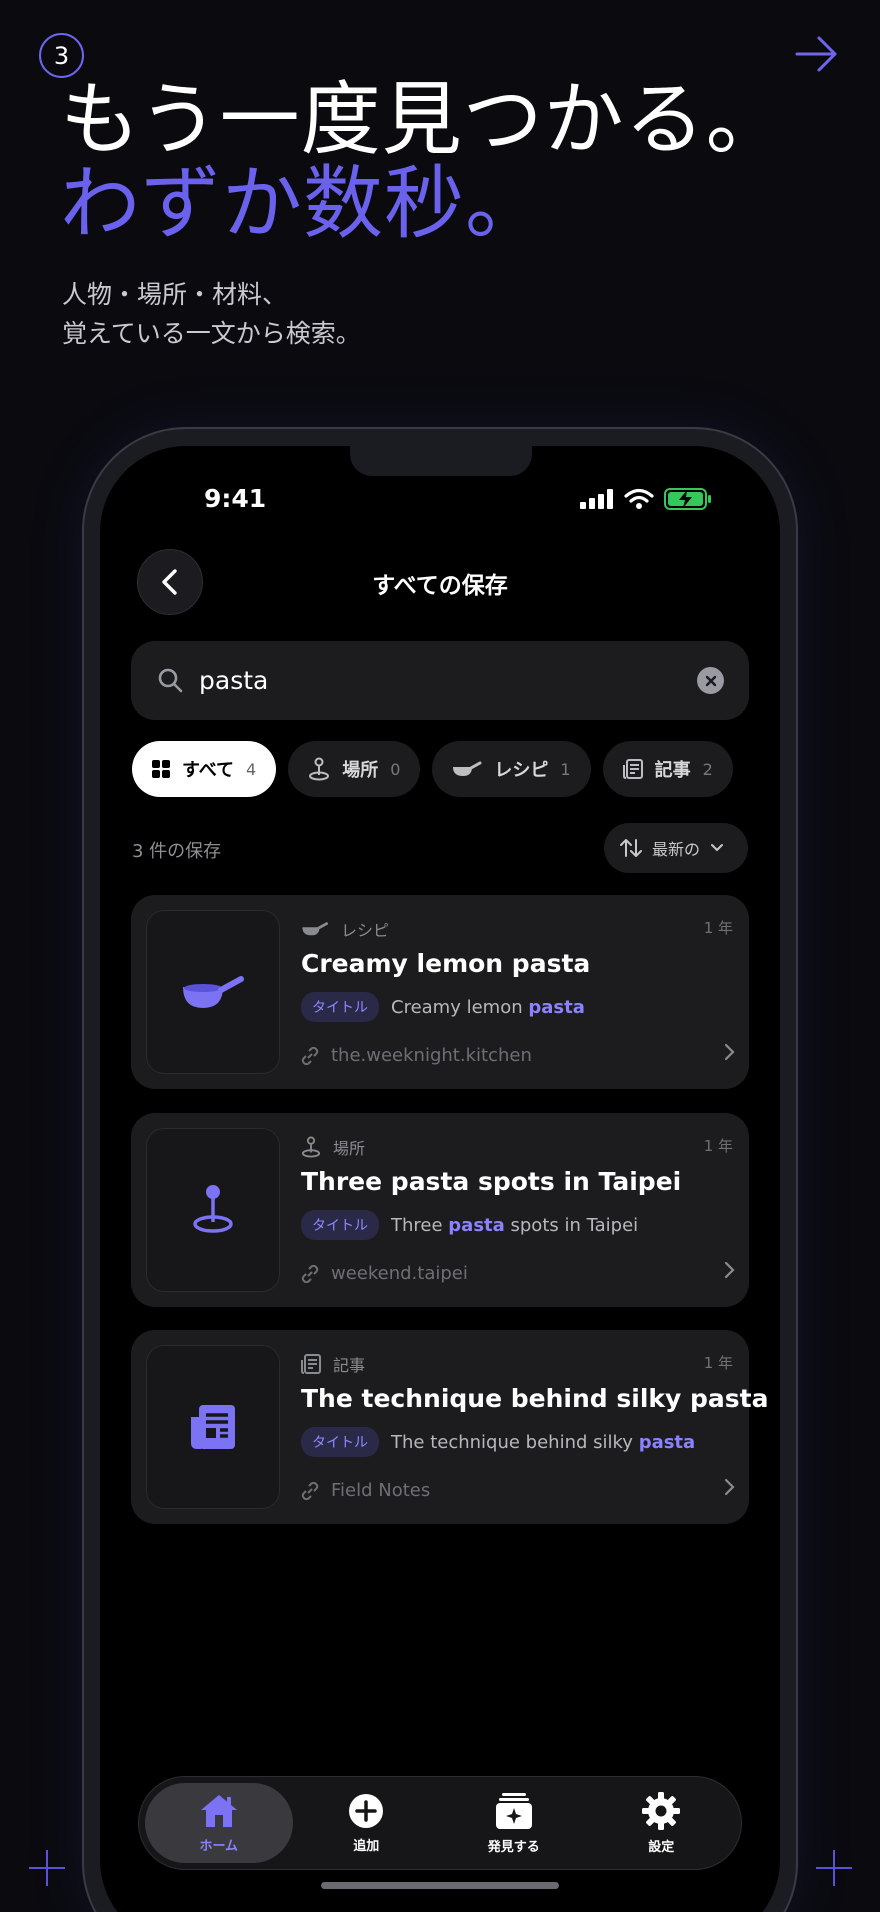  Describe the element at coordinates (219, 1846) in the screenshot. I see `tab-label: ホーム` at that location.